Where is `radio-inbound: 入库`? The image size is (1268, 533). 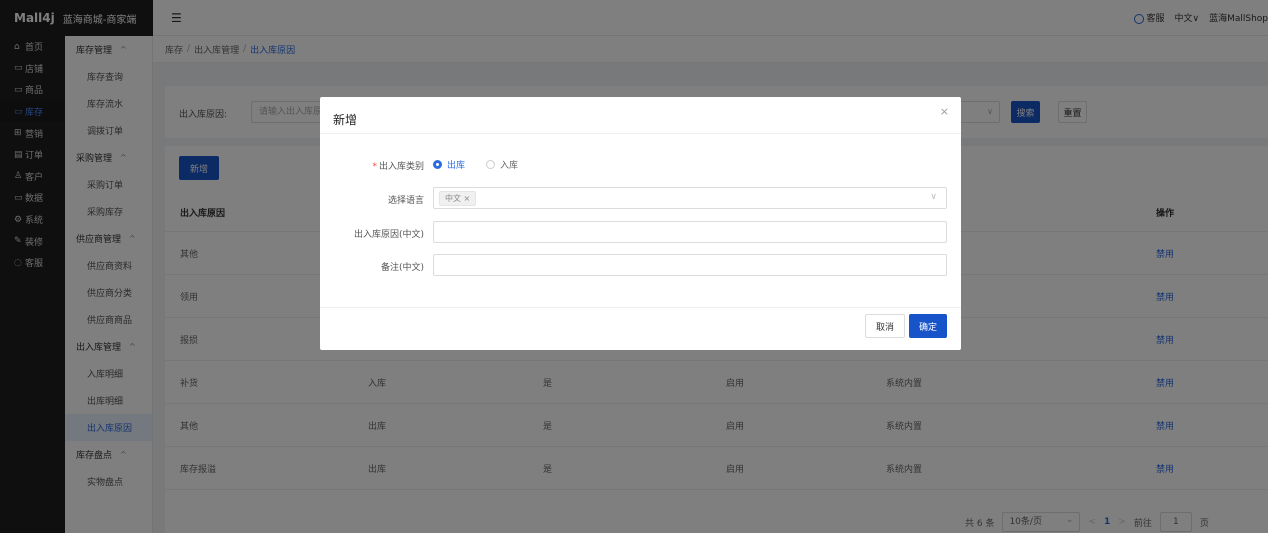 radio-inbound: 入库 is located at coordinates (502, 164).